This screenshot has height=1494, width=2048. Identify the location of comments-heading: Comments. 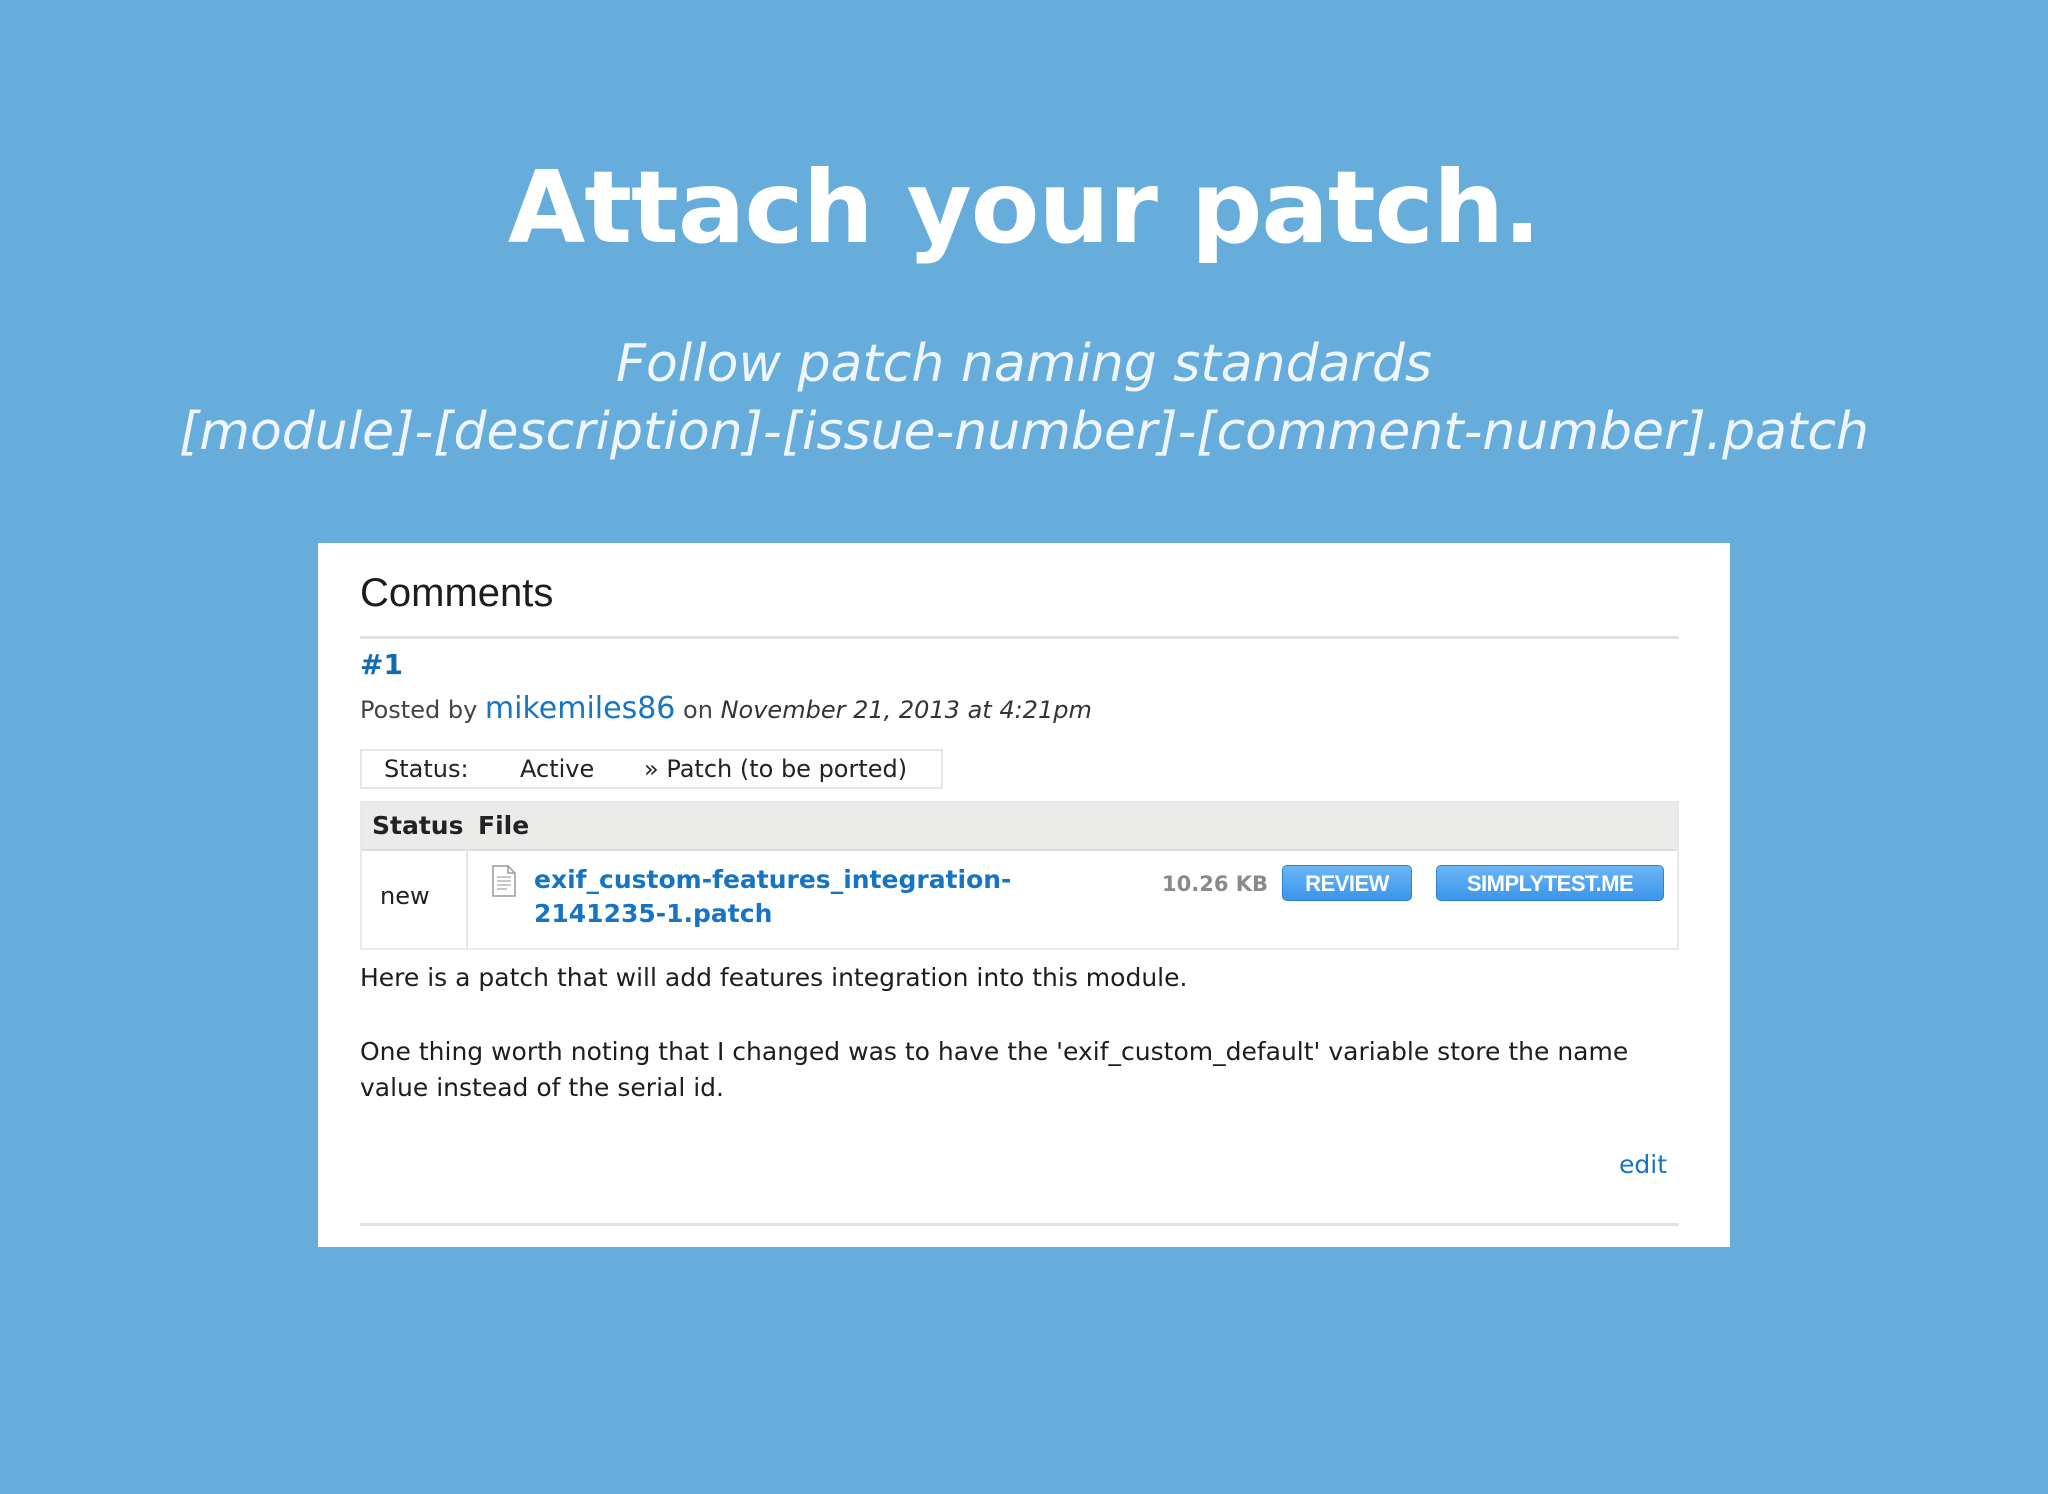
(457, 593).